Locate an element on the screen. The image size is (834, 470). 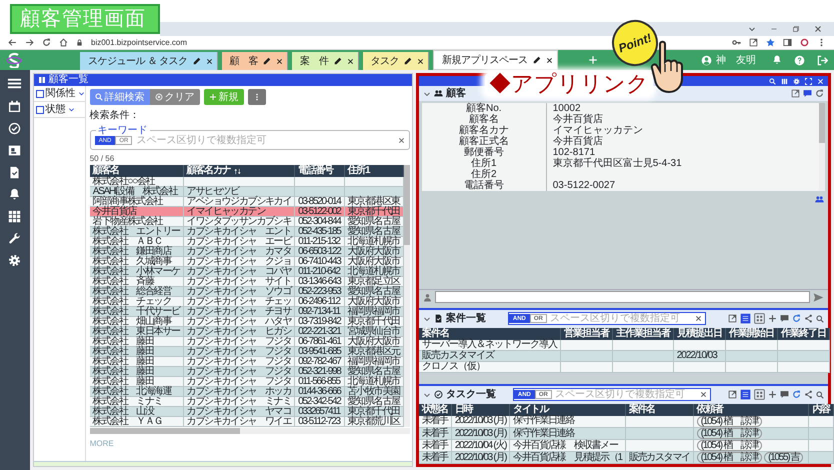
extension-icon is located at coordinates (804, 42).